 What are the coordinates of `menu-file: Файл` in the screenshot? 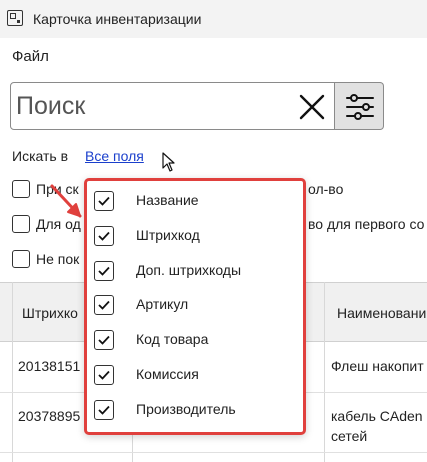 It's located at (30, 56).